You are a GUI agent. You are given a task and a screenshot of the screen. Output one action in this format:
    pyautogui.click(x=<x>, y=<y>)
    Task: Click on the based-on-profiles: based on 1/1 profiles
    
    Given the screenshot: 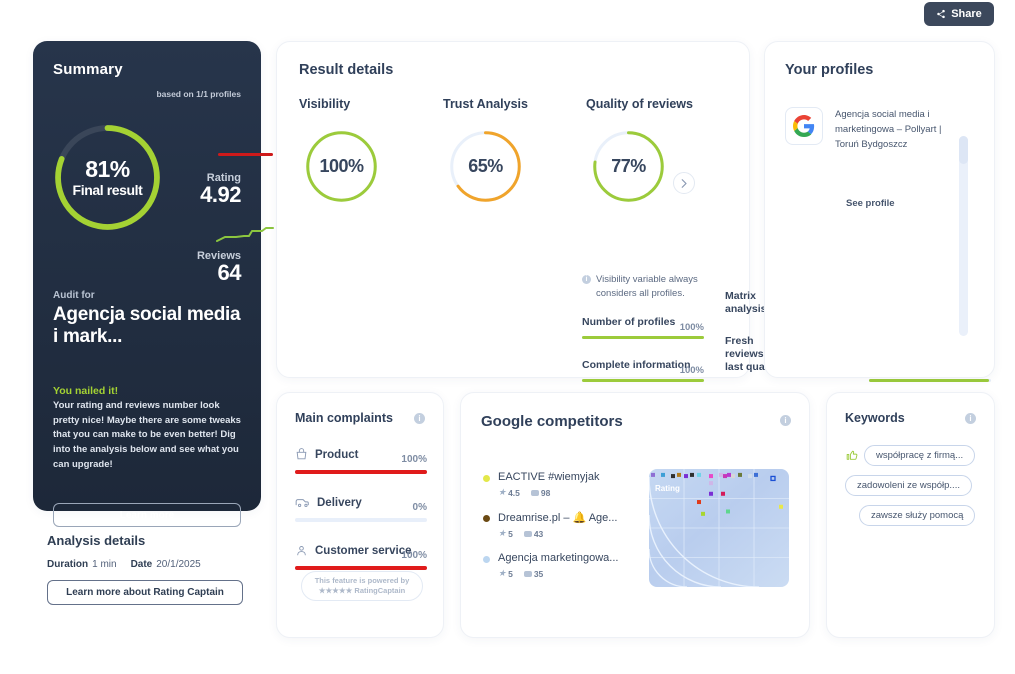 What is the action you would take?
    pyautogui.click(x=198, y=94)
    